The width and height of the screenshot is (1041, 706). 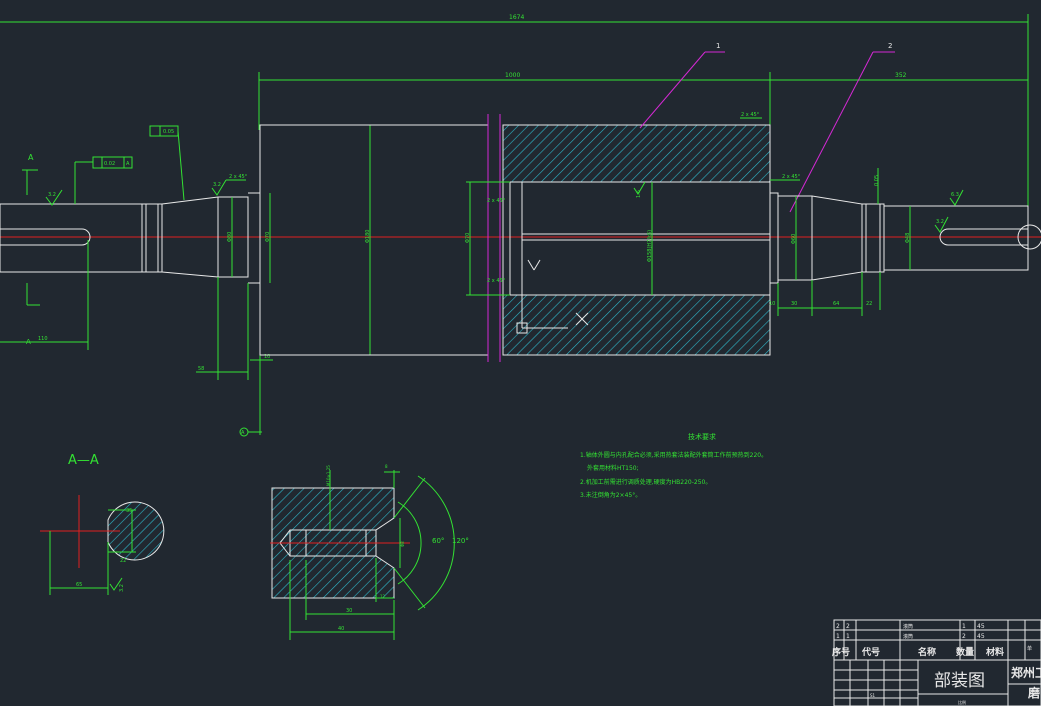 What do you see at coordinates (201, 369) in the screenshot?
I see `dim-58: 58` at bounding box center [201, 369].